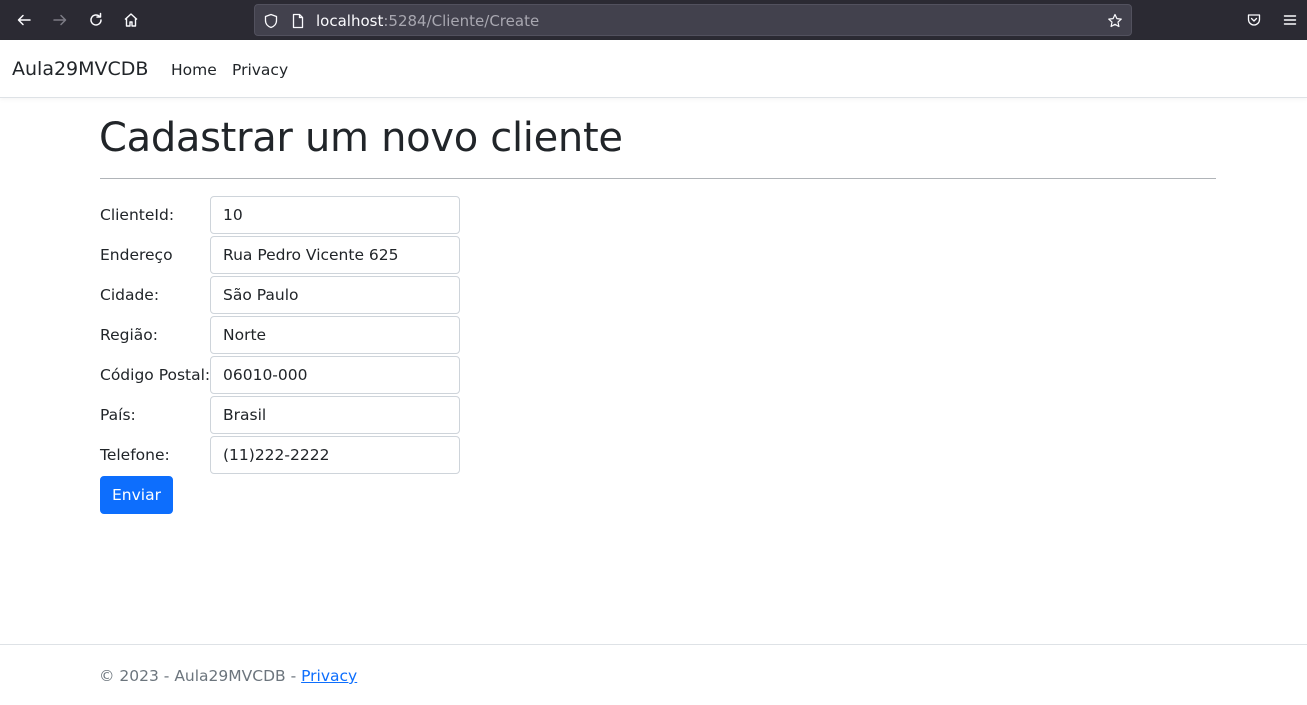  I want to click on footer-privacy-link: Privacy, so click(329, 676).